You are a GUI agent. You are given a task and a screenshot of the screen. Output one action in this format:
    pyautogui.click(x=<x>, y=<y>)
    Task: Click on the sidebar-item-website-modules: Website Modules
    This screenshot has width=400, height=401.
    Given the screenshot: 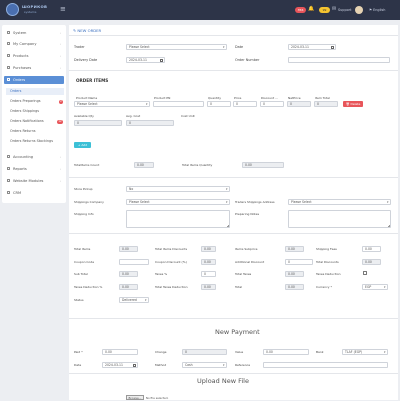 What is the action you would take?
    pyautogui.click(x=25, y=181)
    